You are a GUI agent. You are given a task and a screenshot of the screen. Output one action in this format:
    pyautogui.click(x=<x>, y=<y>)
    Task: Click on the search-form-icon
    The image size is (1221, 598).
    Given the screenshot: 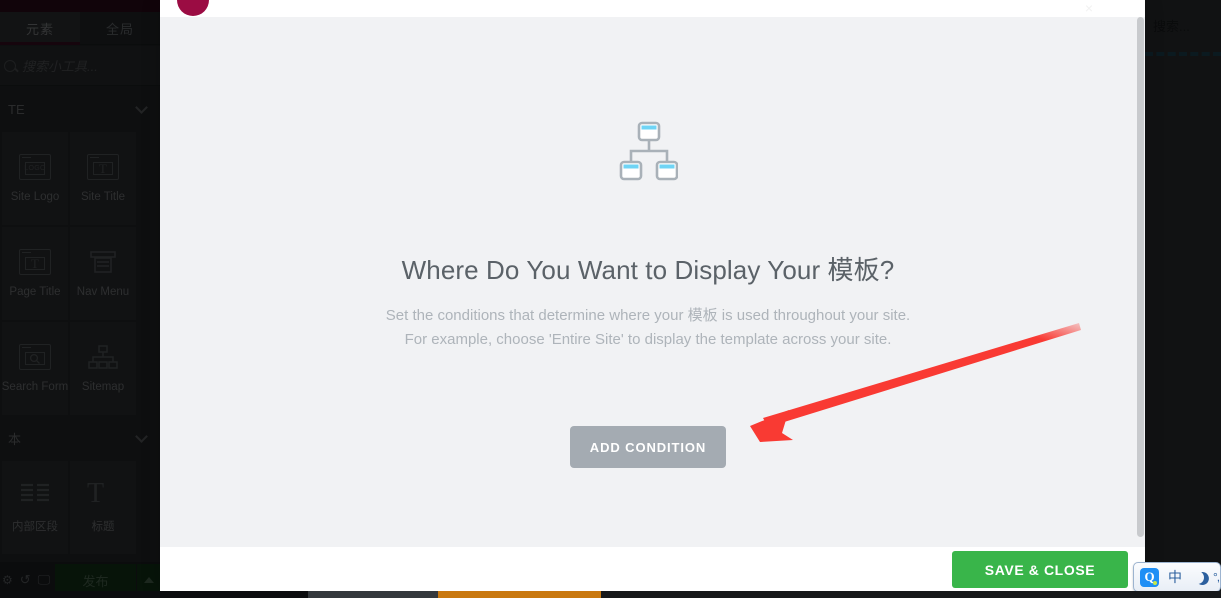 What is the action you would take?
    pyautogui.click(x=35, y=357)
    